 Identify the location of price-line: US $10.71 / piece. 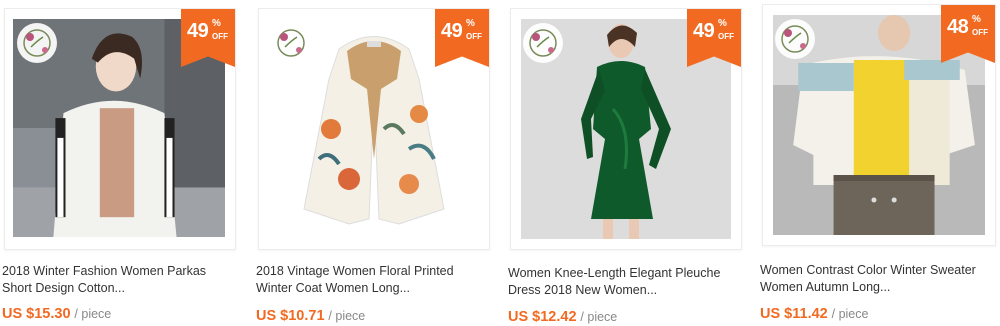
(310, 315).